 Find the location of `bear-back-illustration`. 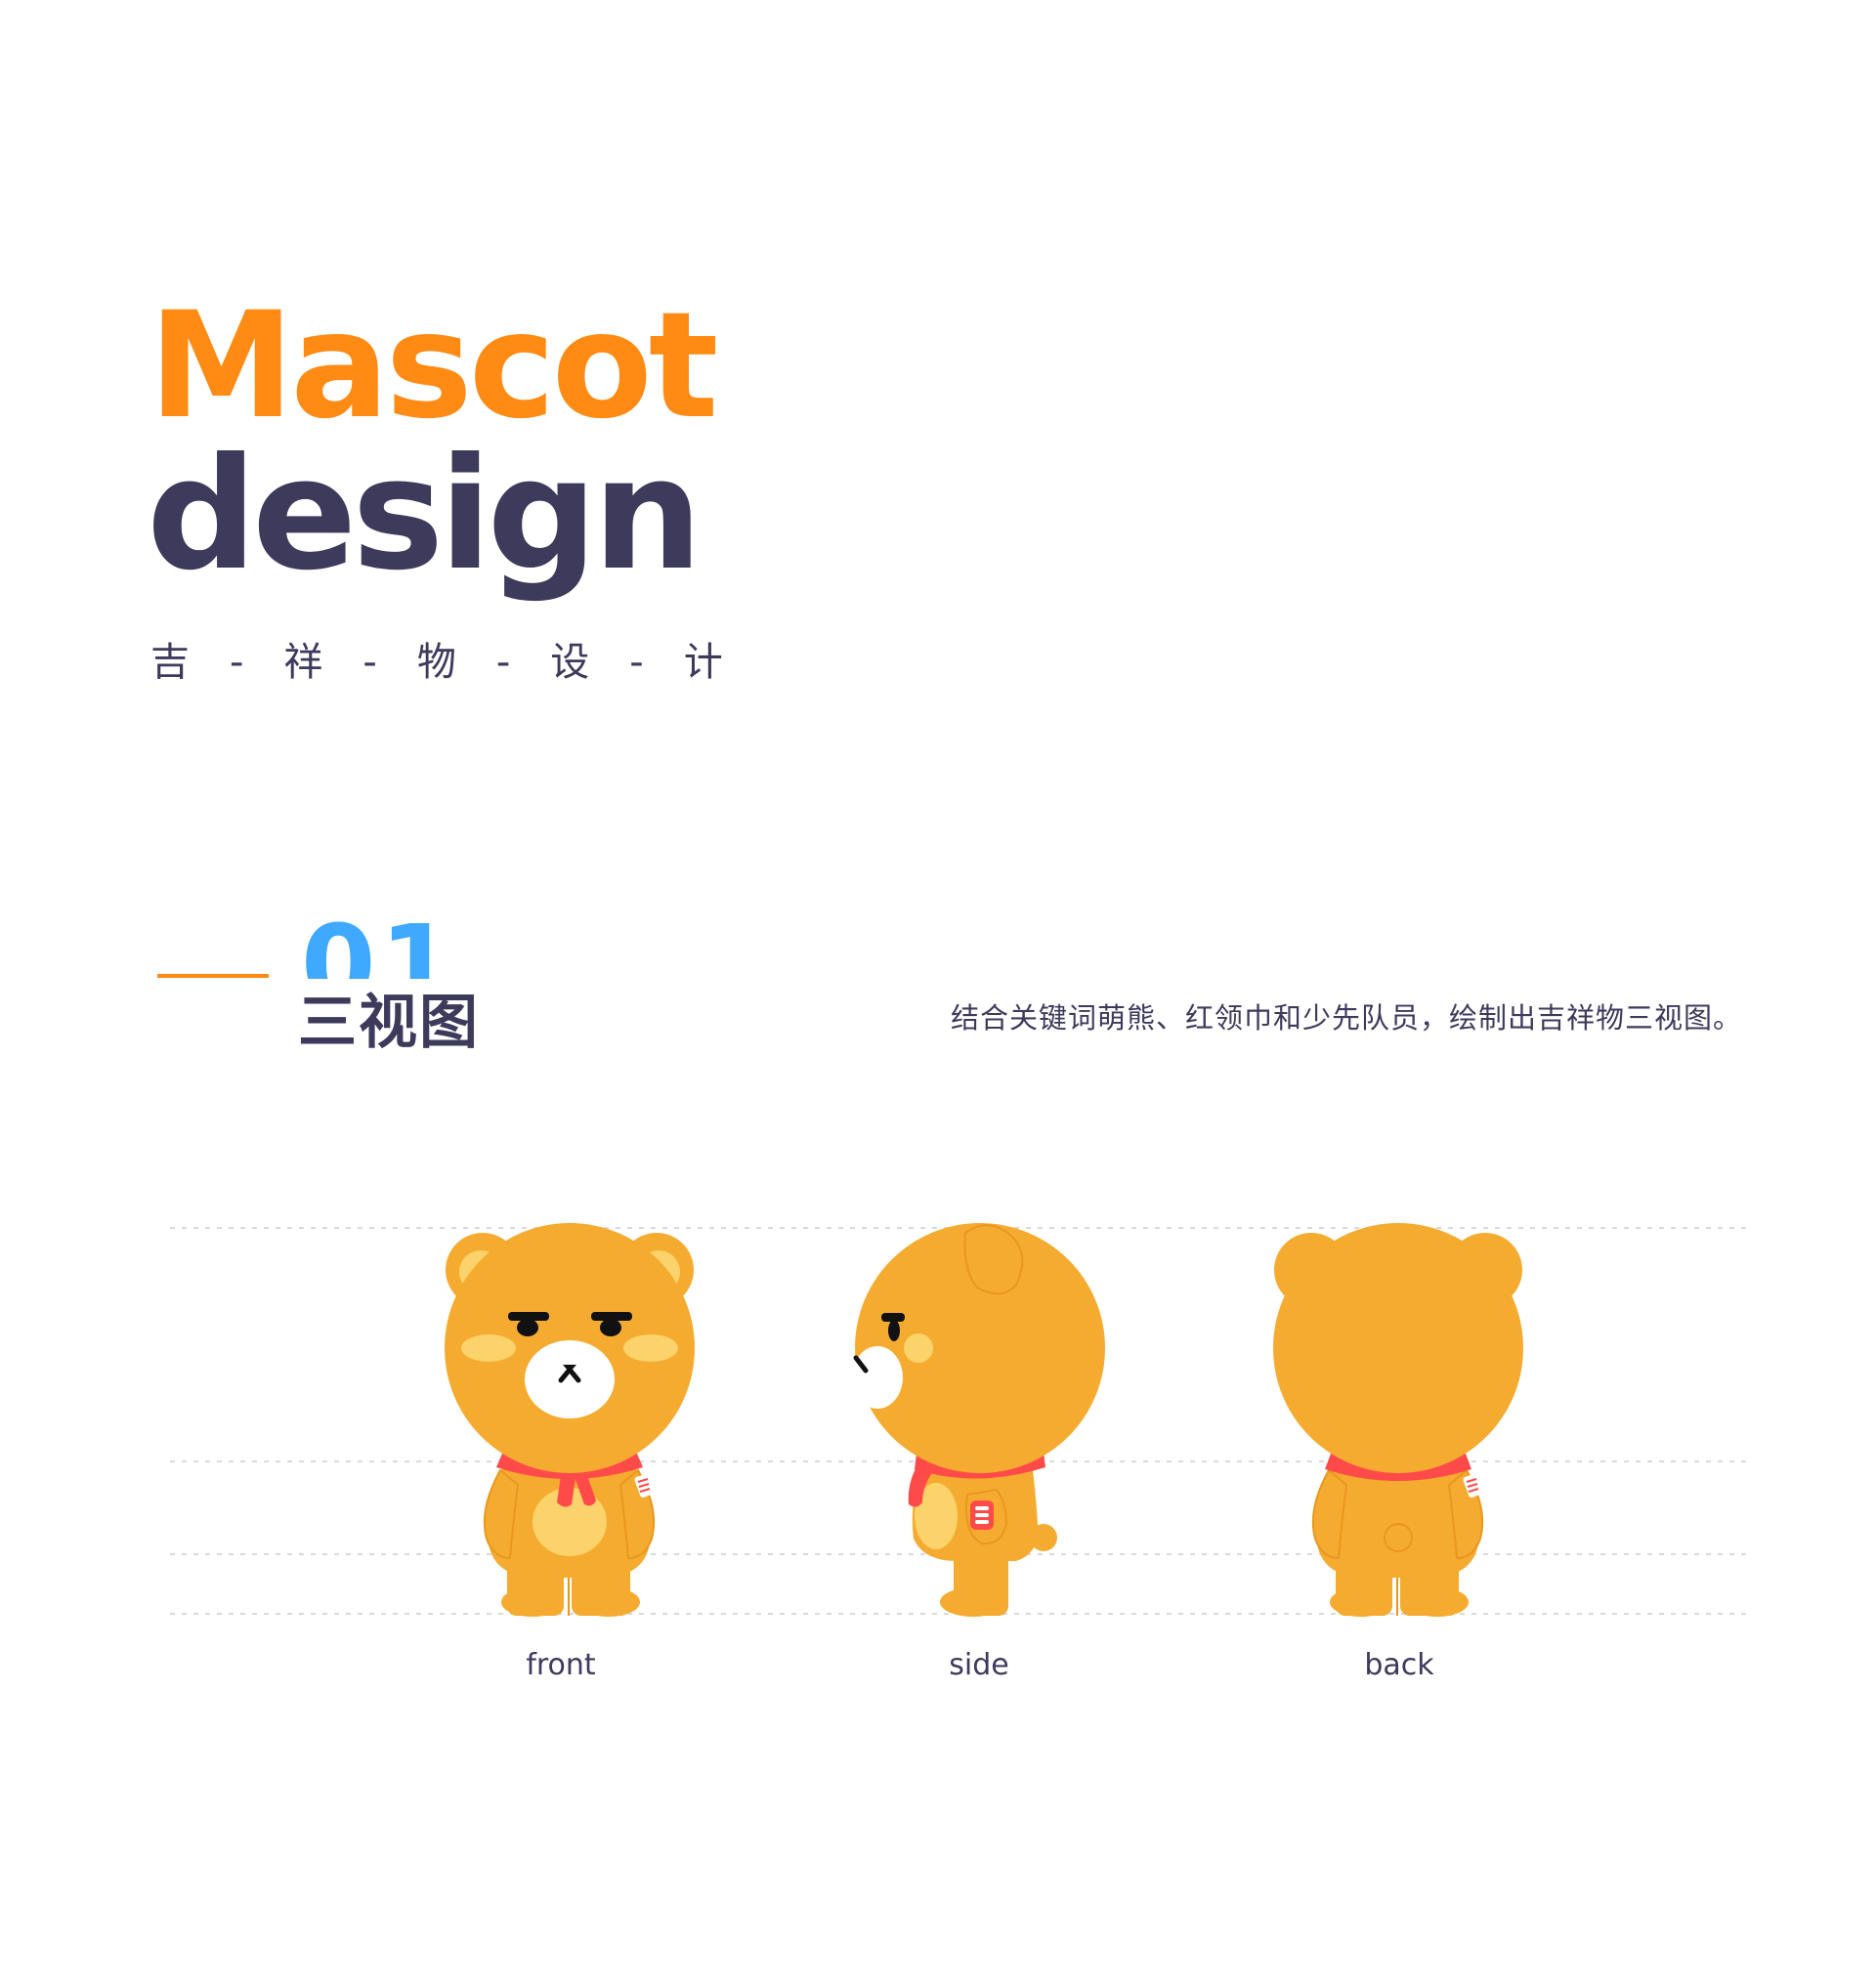

bear-back-illustration is located at coordinates (1398, 1420).